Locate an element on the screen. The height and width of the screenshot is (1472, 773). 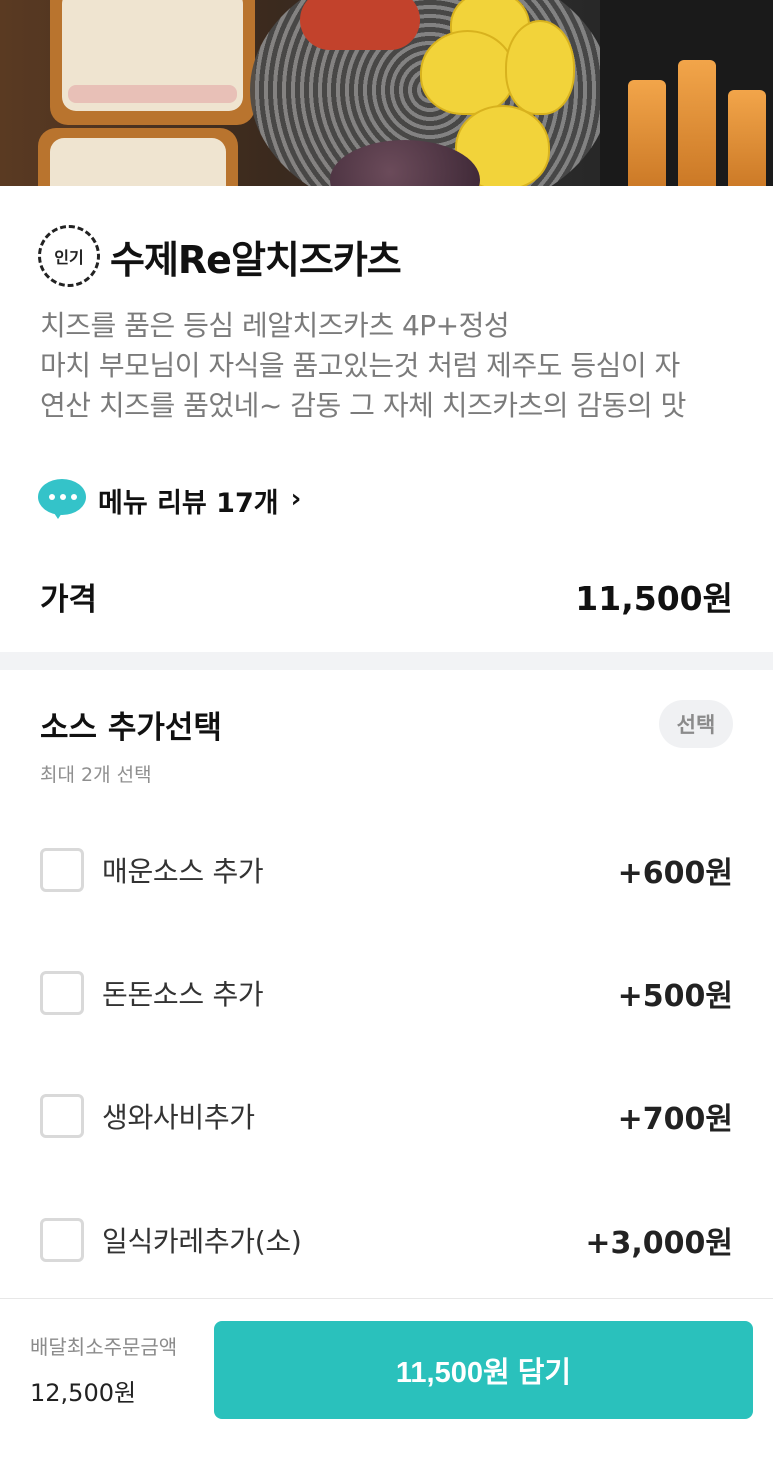
option-label: 매운소스 추가 is located at coordinates (183, 871).